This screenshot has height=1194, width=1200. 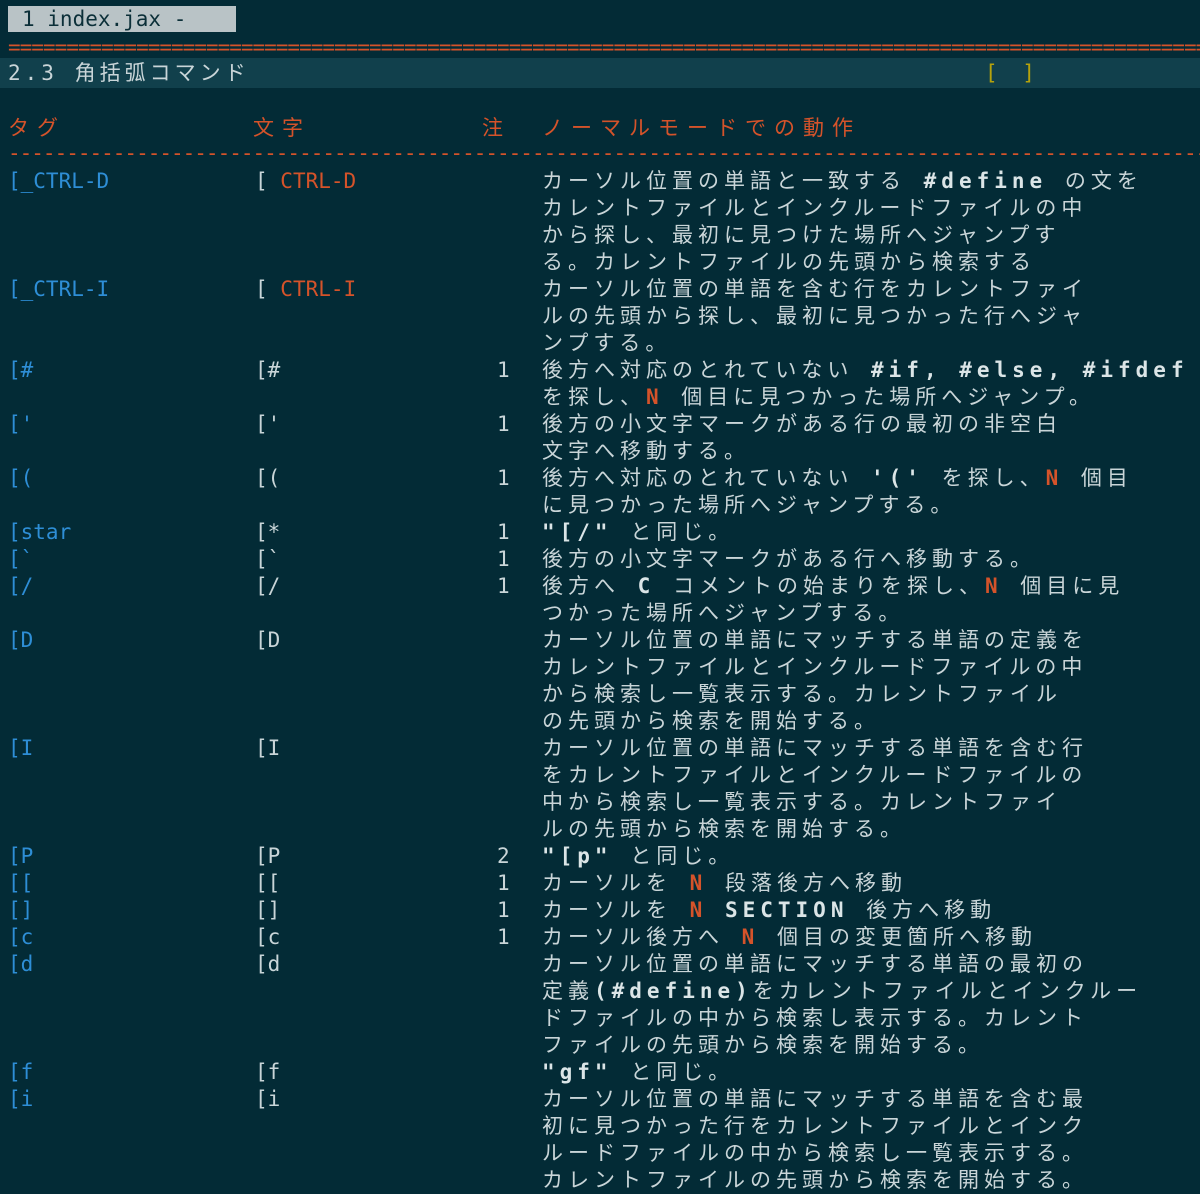 I want to click on action-description-line: カーソルを N 段落後方へ移動, so click(x=871, y=883).